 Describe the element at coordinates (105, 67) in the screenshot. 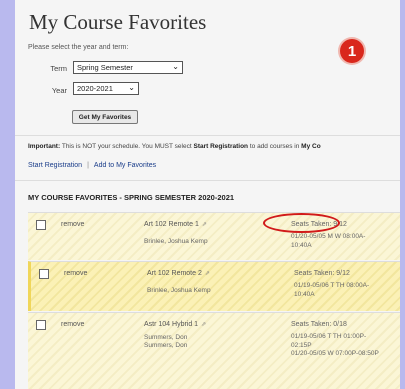

I see `term-select-value: Spring Semester` at that location.